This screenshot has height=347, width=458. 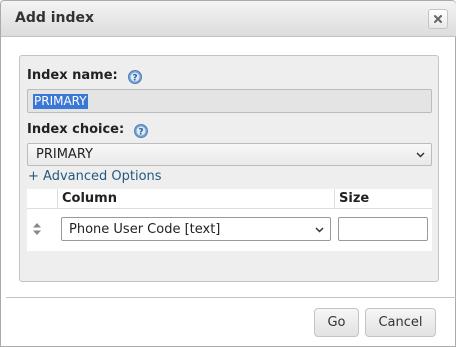 I want to click on column-select: Phone User Code [text], so click(x=196, y=229).